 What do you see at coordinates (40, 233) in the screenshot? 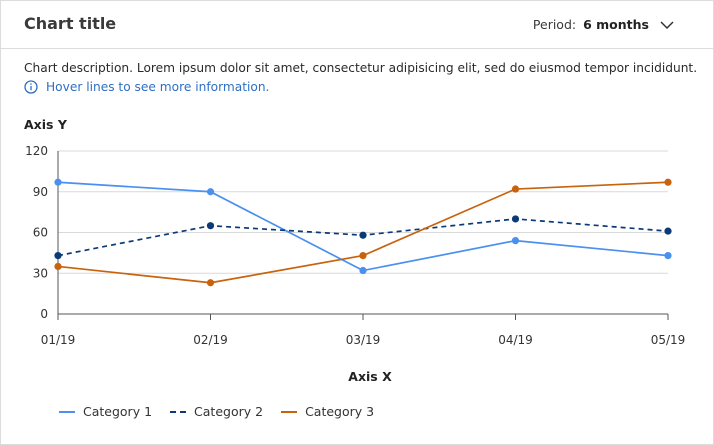
I see `y-tick-label: 60` at bounding box center [40, 233].